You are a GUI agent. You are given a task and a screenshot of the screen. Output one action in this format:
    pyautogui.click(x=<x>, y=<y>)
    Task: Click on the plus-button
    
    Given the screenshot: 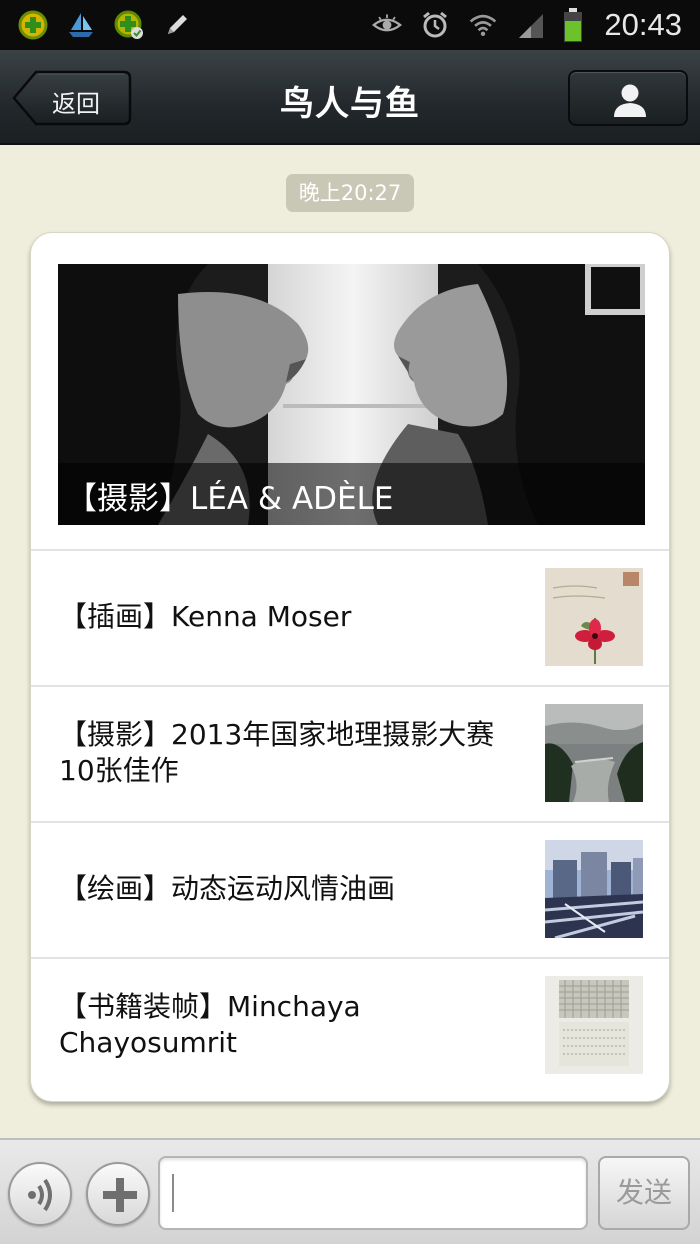 What is the action you would take?
    pyautogui.click(x=118, y=1194)
    